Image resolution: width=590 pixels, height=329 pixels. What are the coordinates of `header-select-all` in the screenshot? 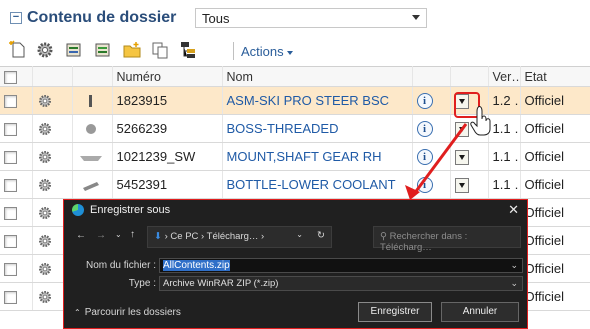 It's located at (16, 76).